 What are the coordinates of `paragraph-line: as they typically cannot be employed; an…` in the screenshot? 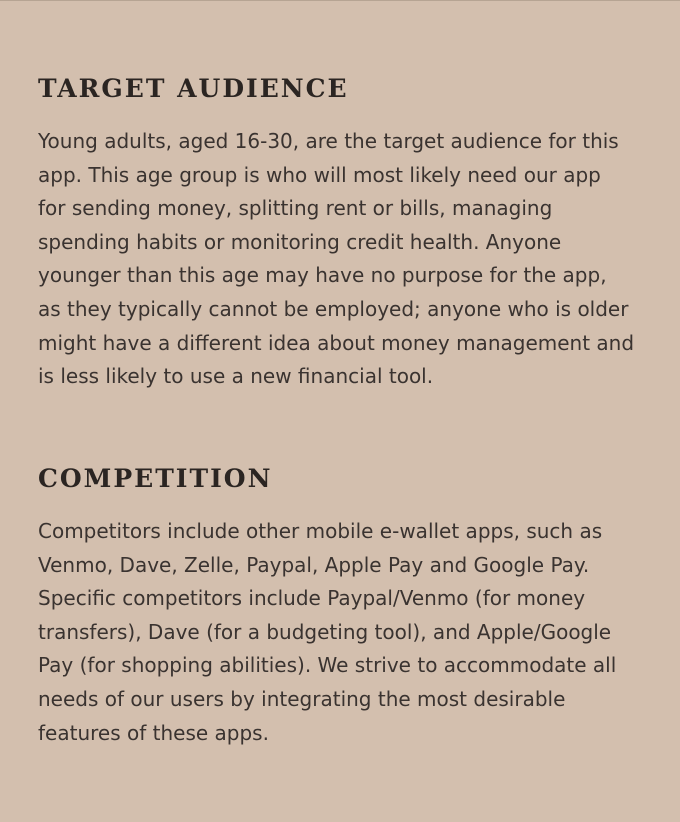 It's located at (333, 308).